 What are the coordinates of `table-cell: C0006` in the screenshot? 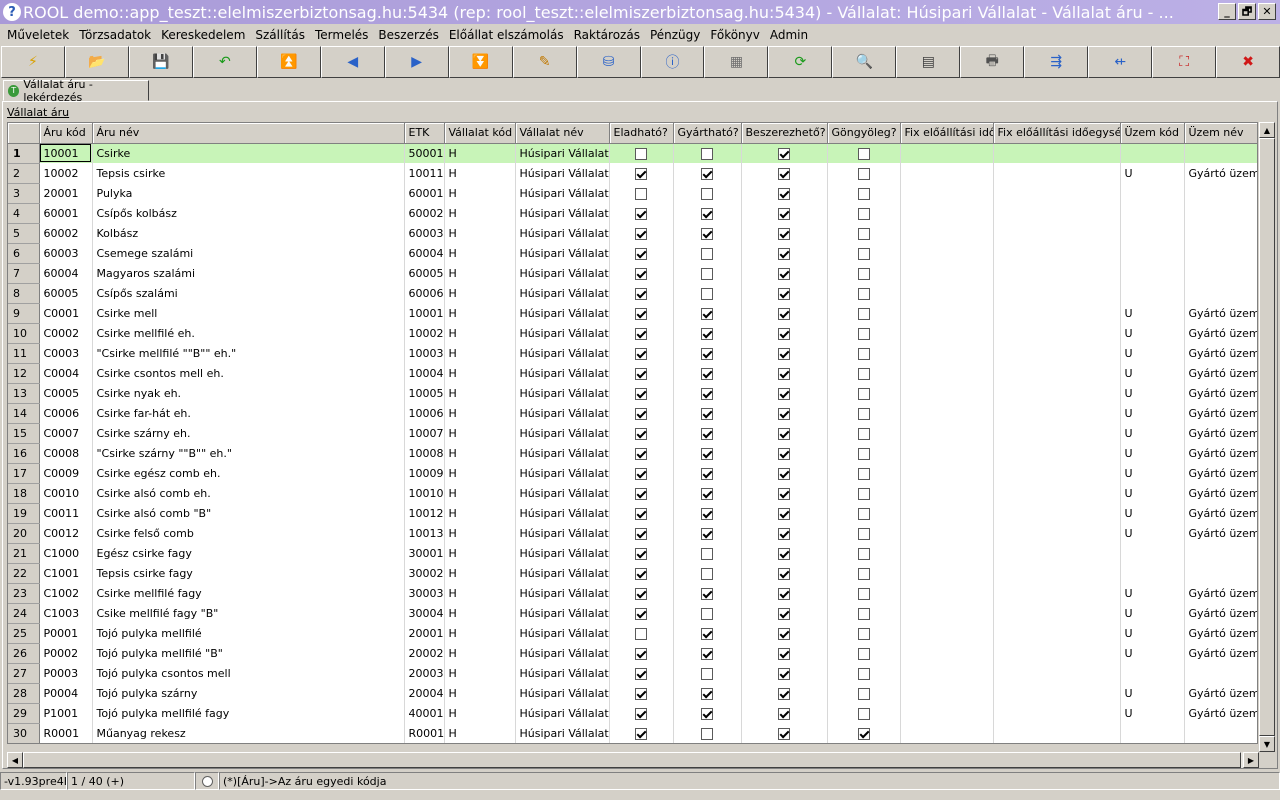 It's located at (66, 413).